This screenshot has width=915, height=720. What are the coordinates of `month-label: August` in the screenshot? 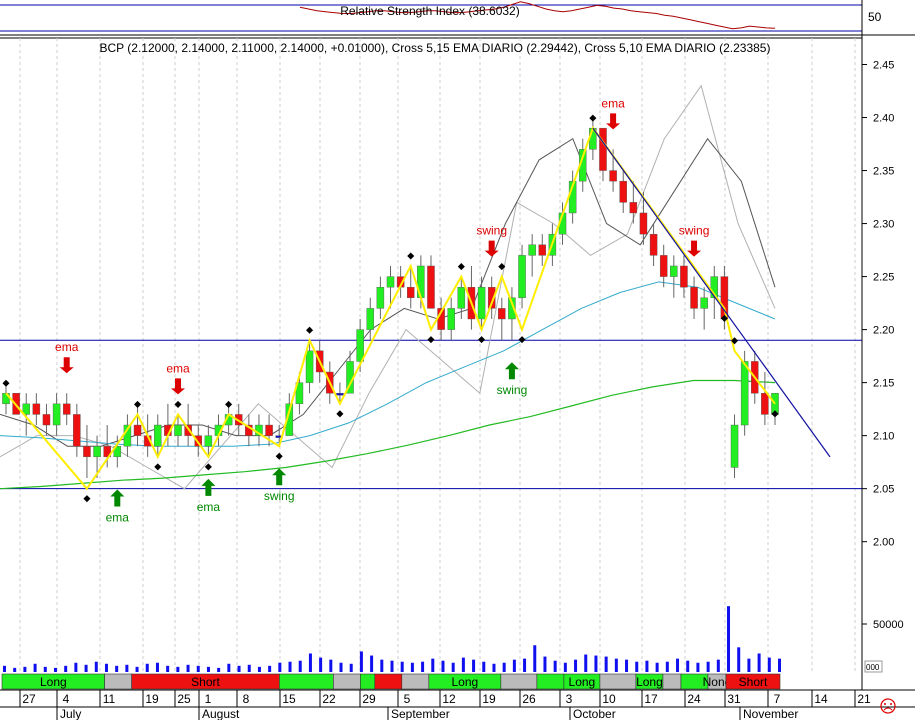 It's located at (221, 713).